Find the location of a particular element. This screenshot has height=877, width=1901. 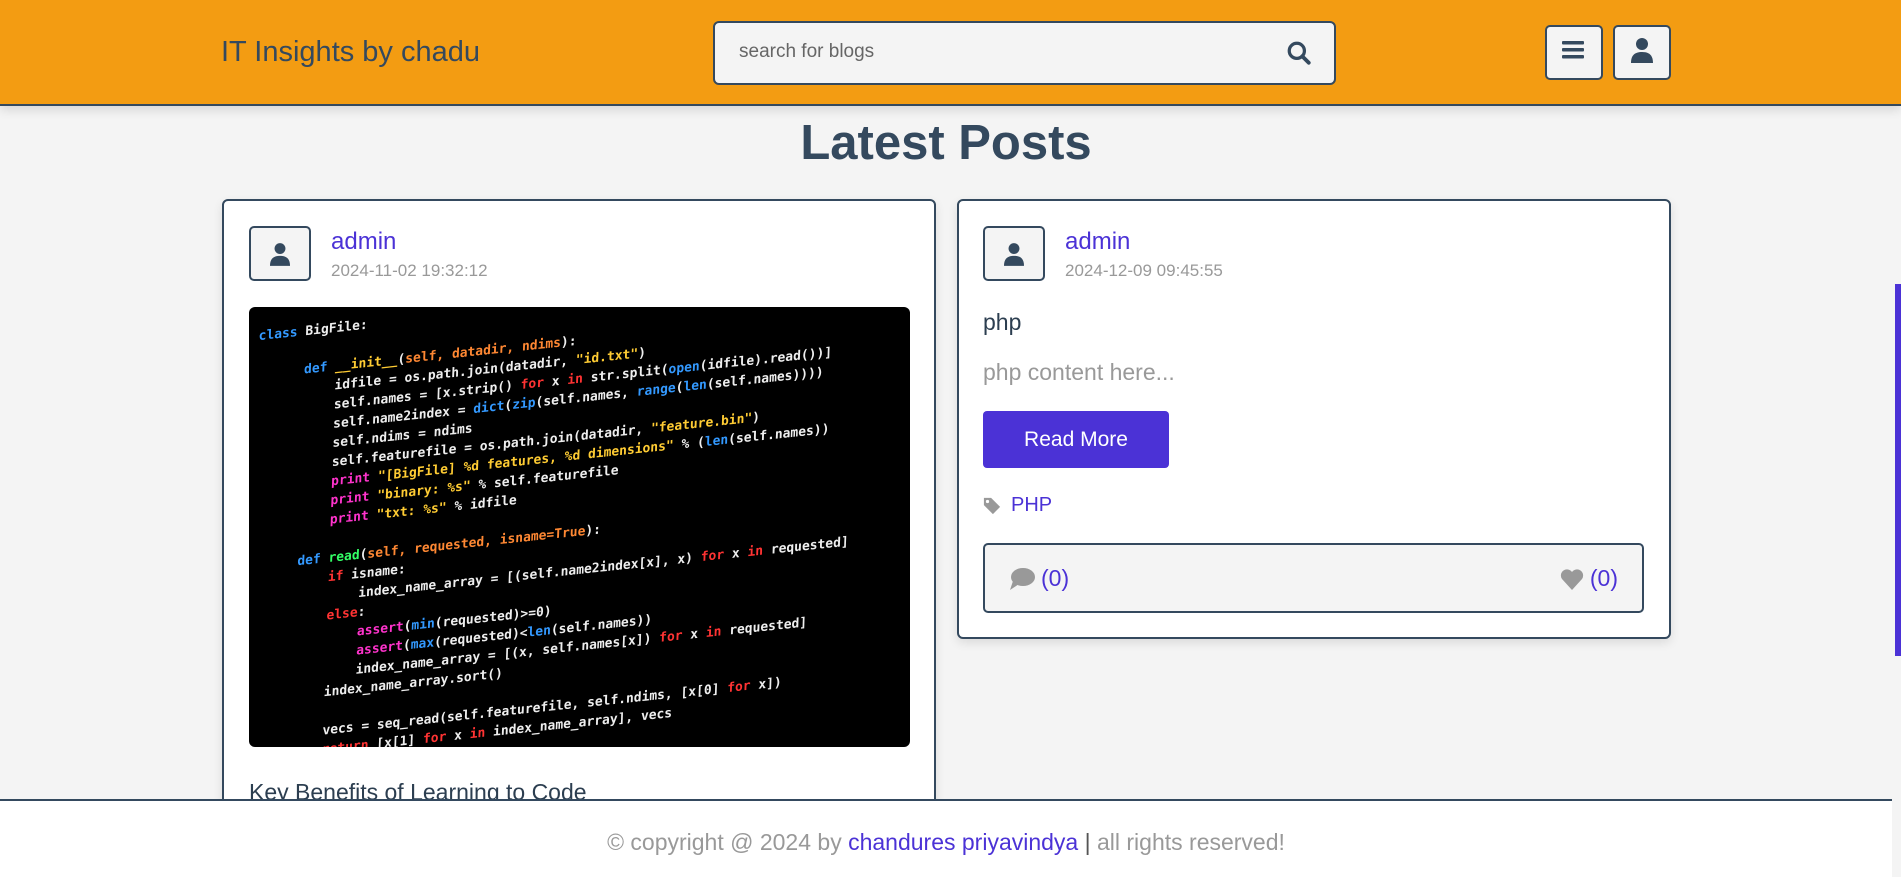

brand-logo: IT Insights by chadu is located at coordinates (350, 52).